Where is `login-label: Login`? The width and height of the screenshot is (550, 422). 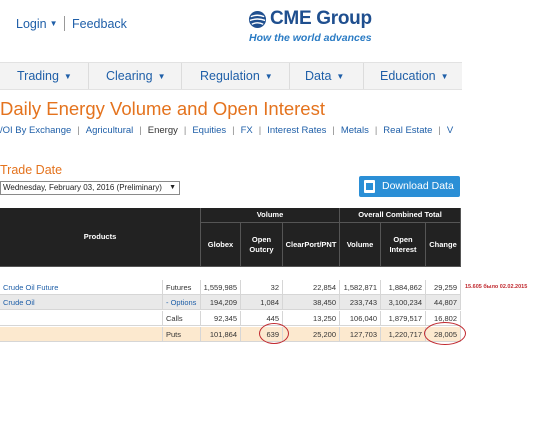 login-label: Login is located at coordinates (31, 24).